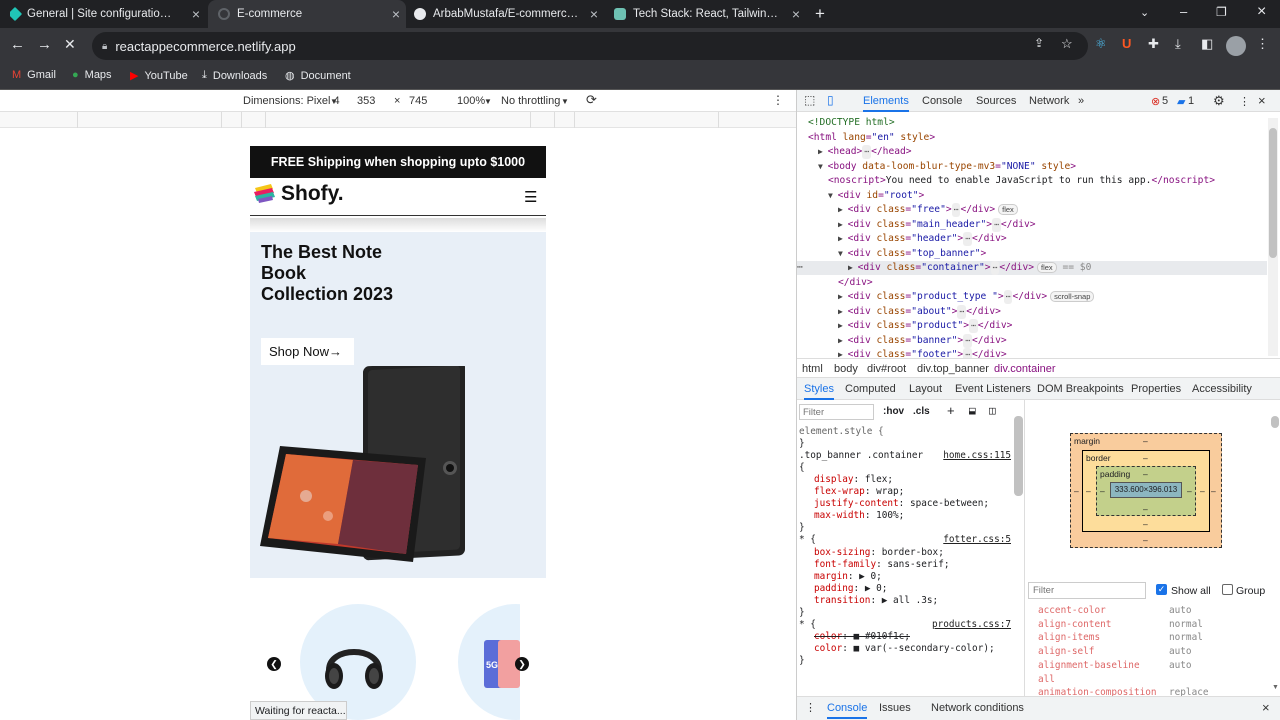 This screenshot has height=720, width=1280. What do you see at coordinates (590, 46) in the screenshot?
I see `address-bar: 🔒︎ reactappecommerce.netlify.app` at bounding box center [590, 46].